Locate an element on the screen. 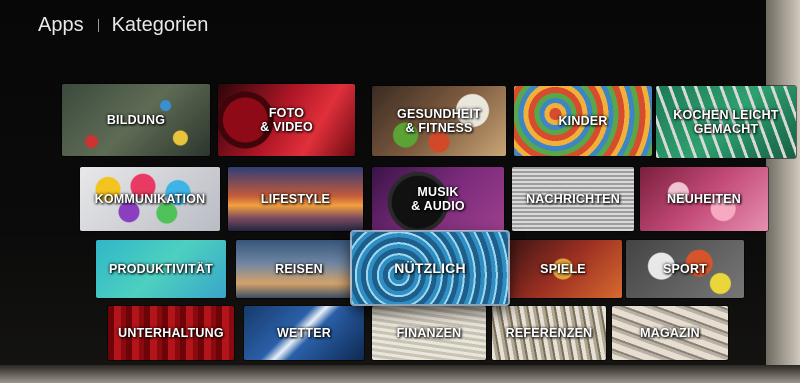  category-label: KOCHEN LEICHT GEMACHT is located at coordinates (726, 122).